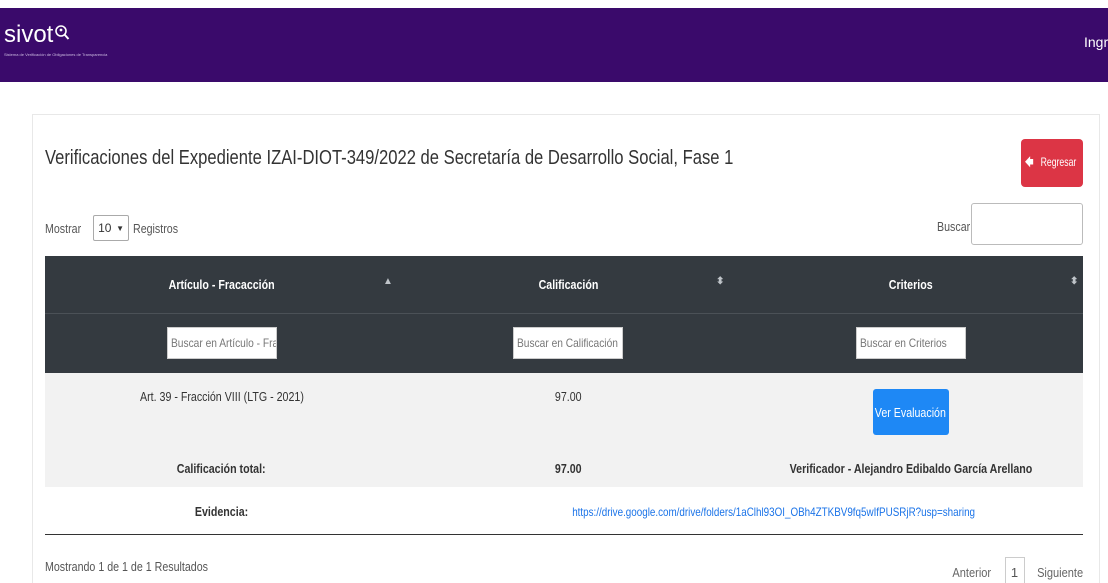 Image resolution: width=1108 pixels, height=583 pixels. I want to click on back-button-label: Regresar, so click(1058, 161).